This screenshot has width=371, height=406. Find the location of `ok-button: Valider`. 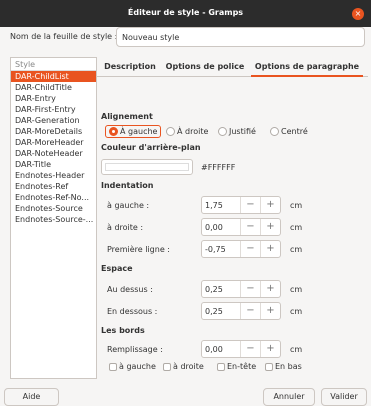

ok-button: Valider is located at coordinates (344, 397).